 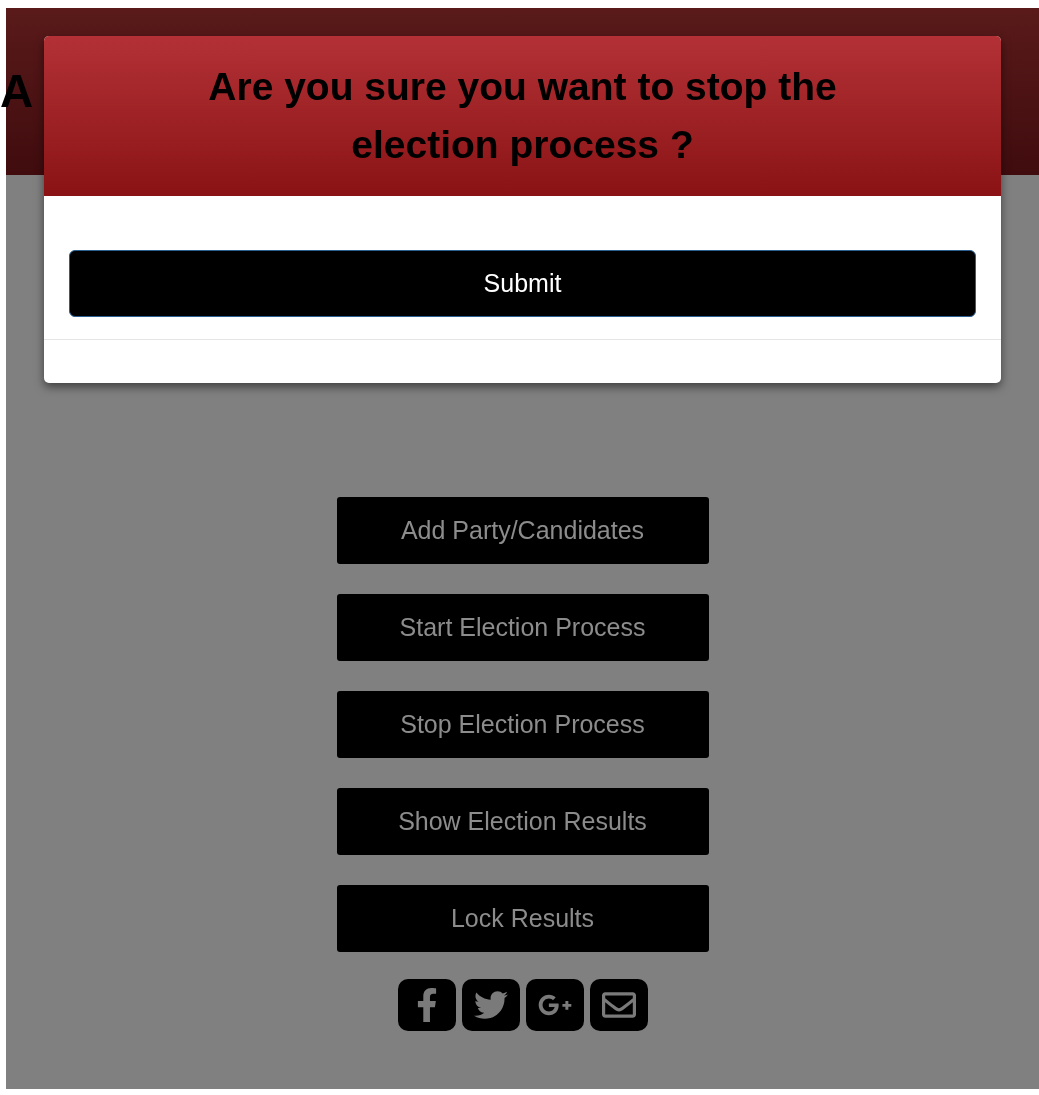 What do you see at coordinates (522, 627) in the screenshot?
I see `action-button: Start Election Process` at bounding box center [522, 627].